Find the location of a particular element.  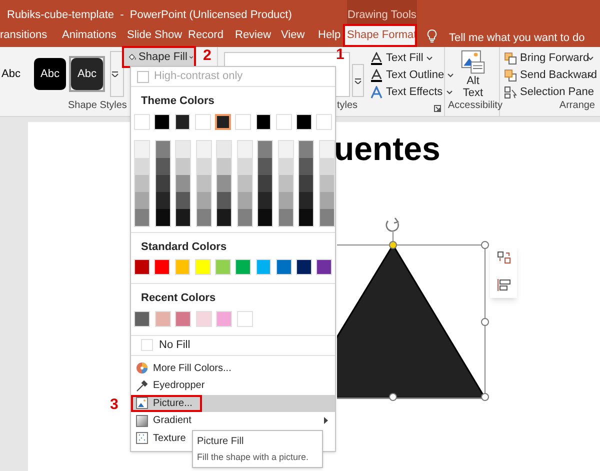

step-number: 1 is located at coordinates (340, 54).